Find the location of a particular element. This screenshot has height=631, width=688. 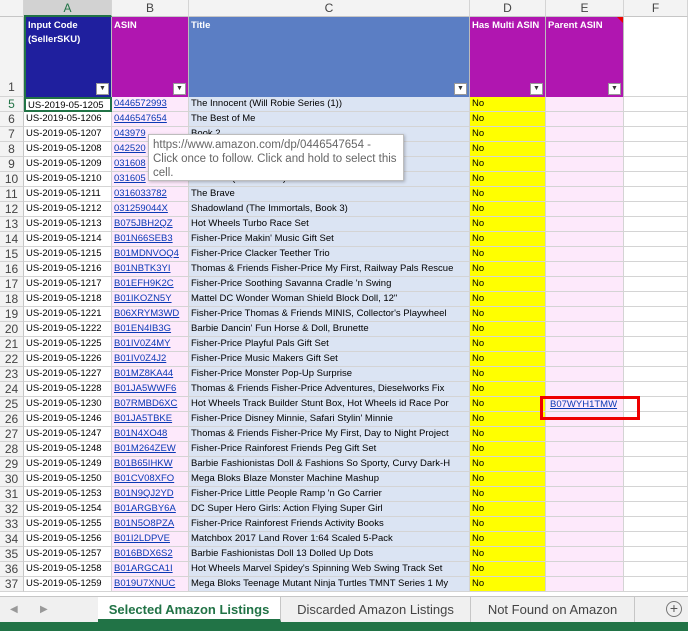

row-header: 27 is located at coordinates (12, 434).